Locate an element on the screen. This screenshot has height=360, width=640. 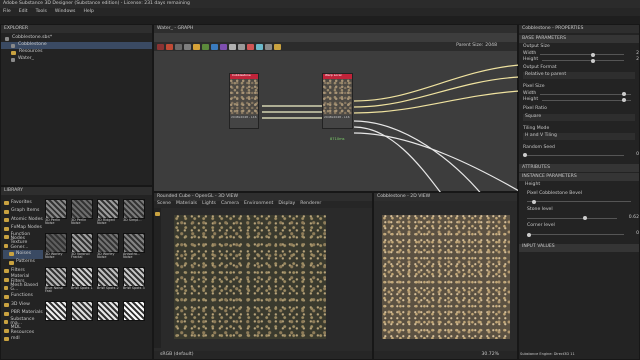
graph-node-warp: Warp Local 2048x2048 - L16 is located at coordinates (337, 101).